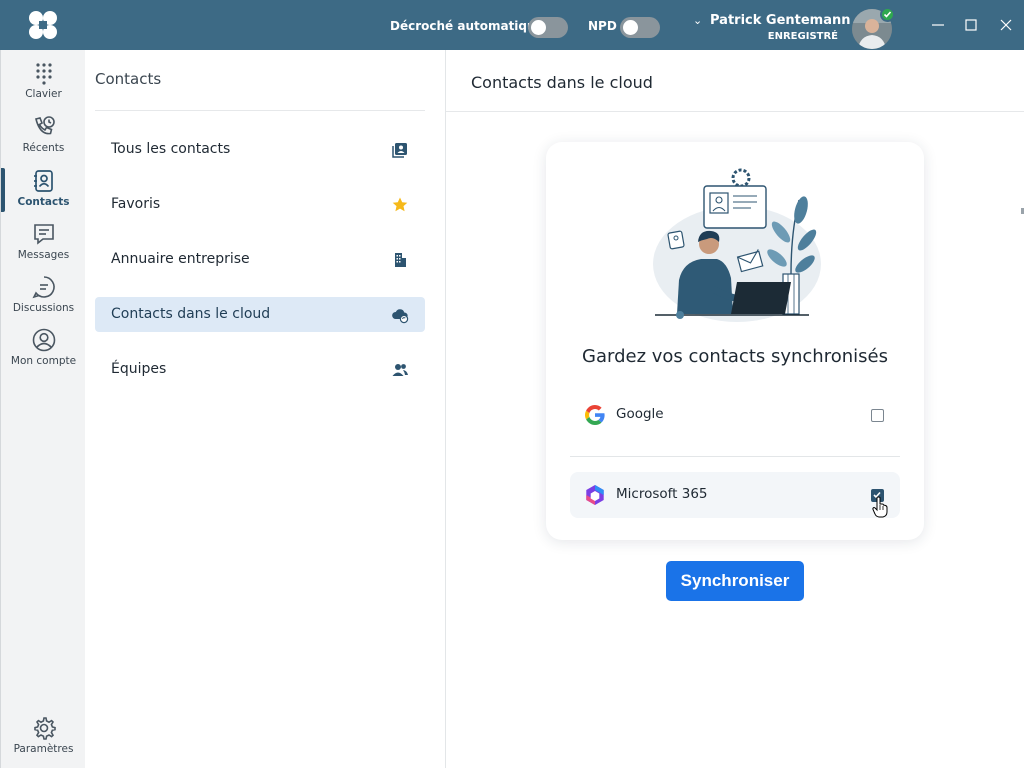  What do you see at coordinates (136, 204) in the screenshot?
I see `menu-item-label: Favoris` at bounding box center [136, 204].